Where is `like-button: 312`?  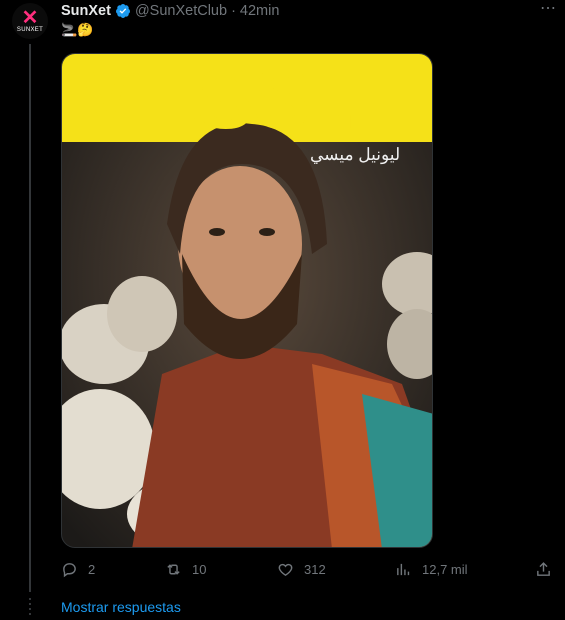
like-button: 312 is located at coordinates (301, 569).